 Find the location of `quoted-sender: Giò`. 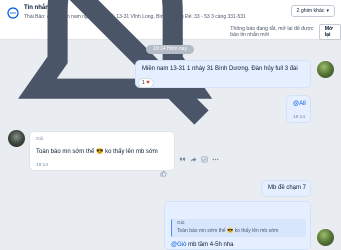

quoted-sender: Giò is located at coordinates (181, 223).